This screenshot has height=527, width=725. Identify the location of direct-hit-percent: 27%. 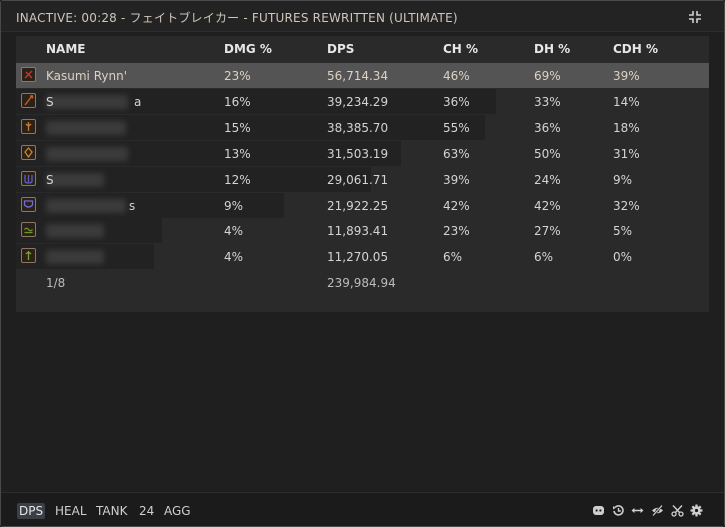
(547, 231).